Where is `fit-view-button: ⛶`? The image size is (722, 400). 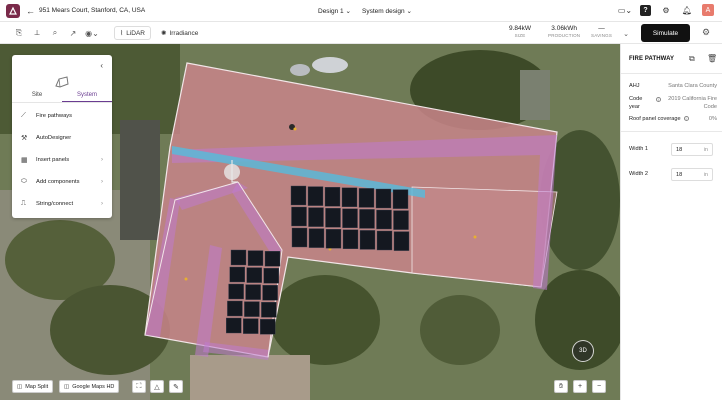 fit-view-button: ⛶ is located at coordinates (139, 386).